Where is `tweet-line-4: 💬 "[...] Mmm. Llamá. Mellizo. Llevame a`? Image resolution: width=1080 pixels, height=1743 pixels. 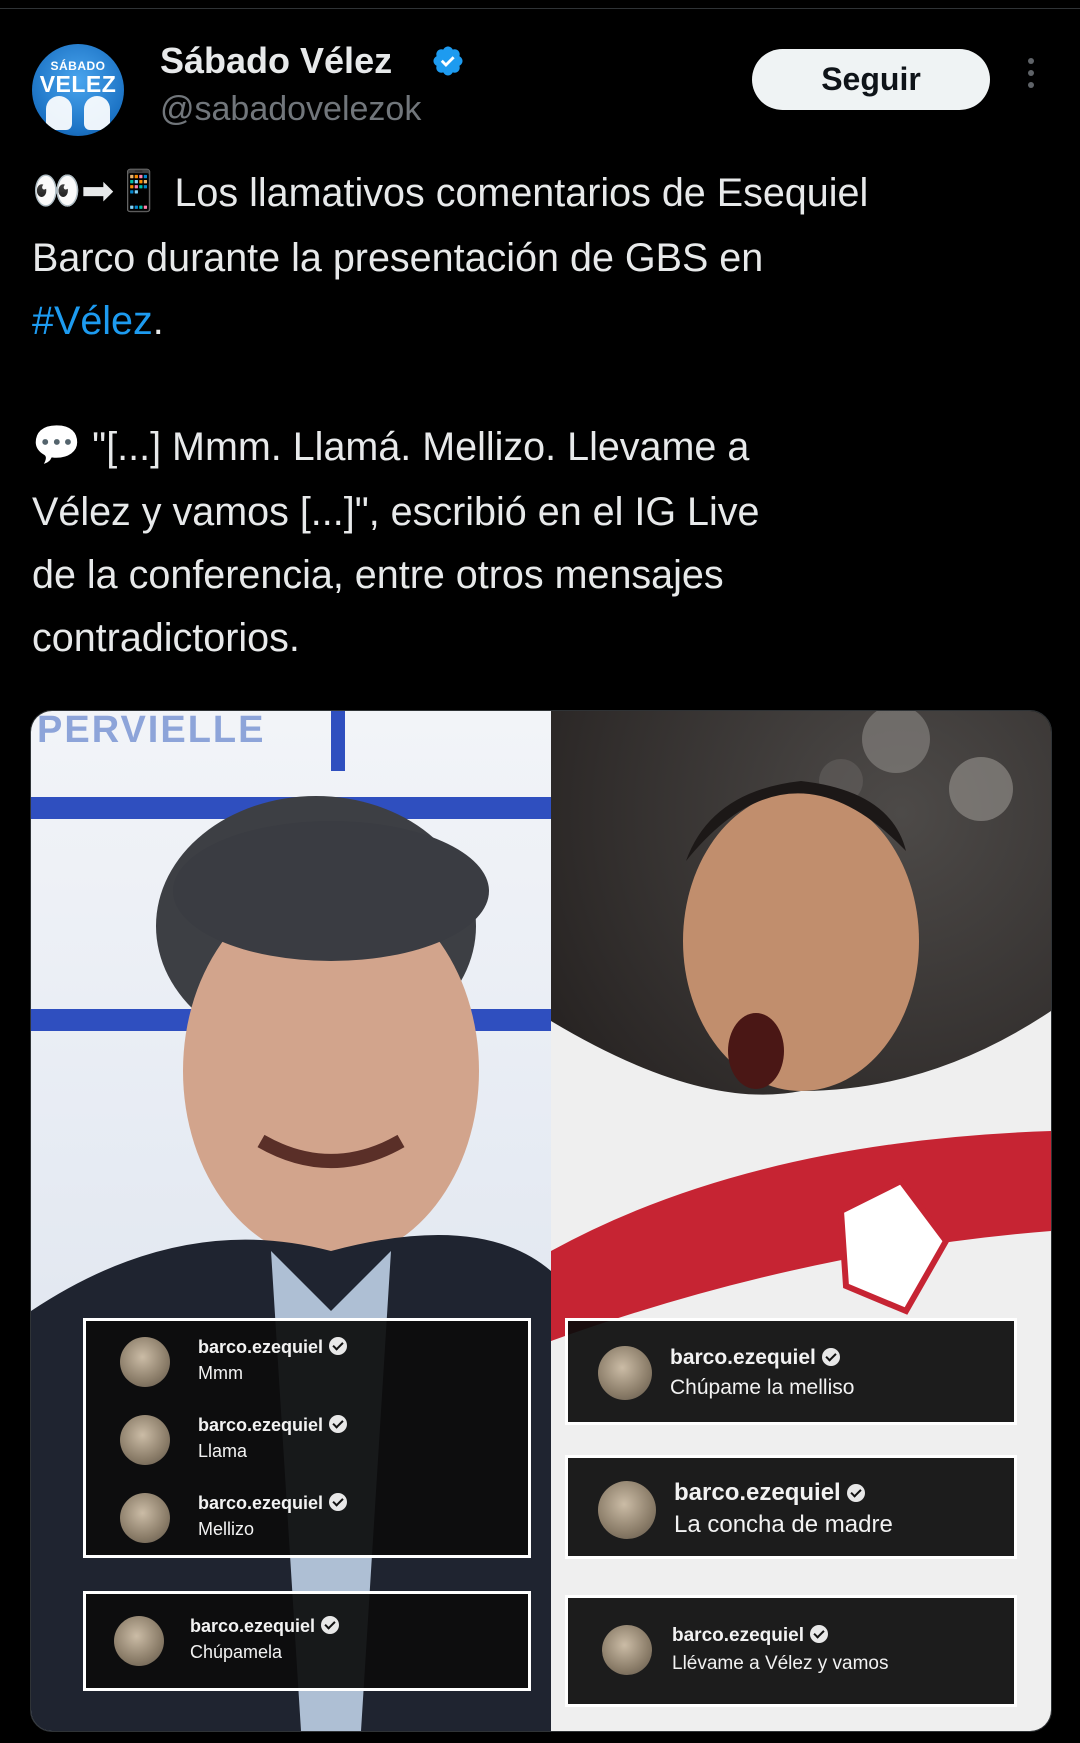 tweet-line-4: 💬 "[...] Mmm. Llamá. Mellizo. Llevame a is located at coordinates (537, 448).